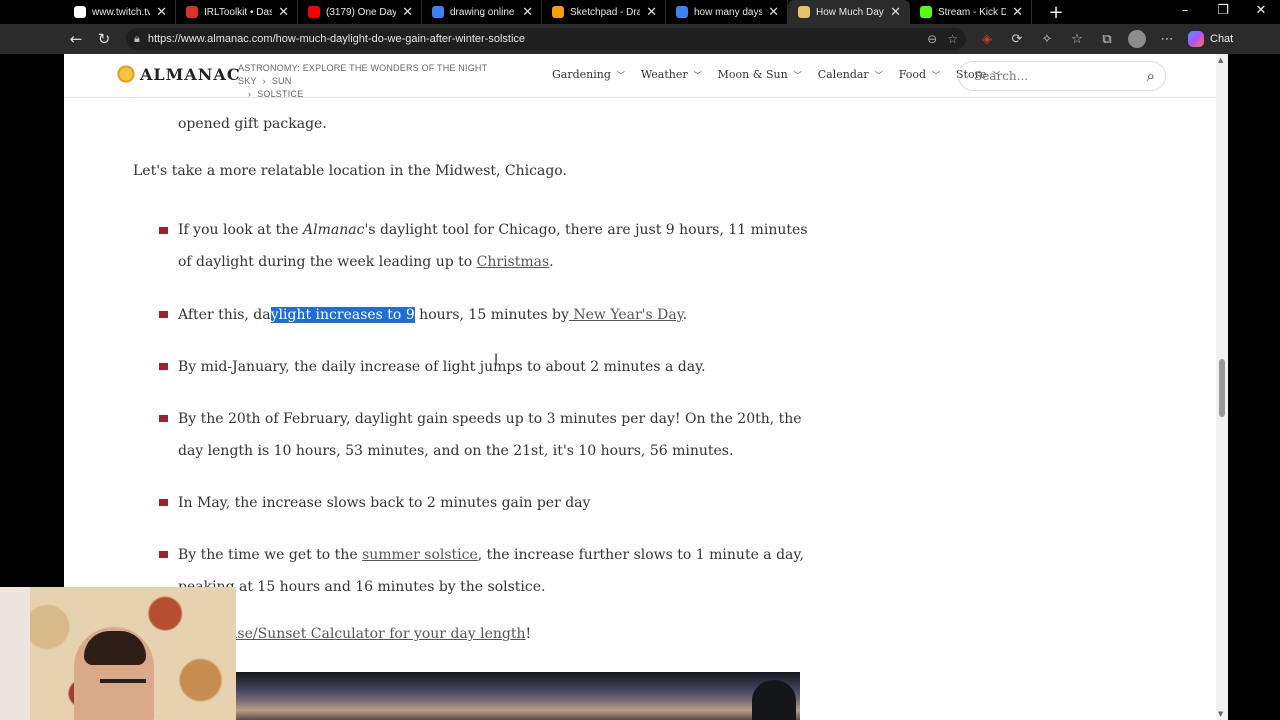 The height and width of the screenshot is (720, 1280). I want to click on back-icon: ←, so click(76, 39).